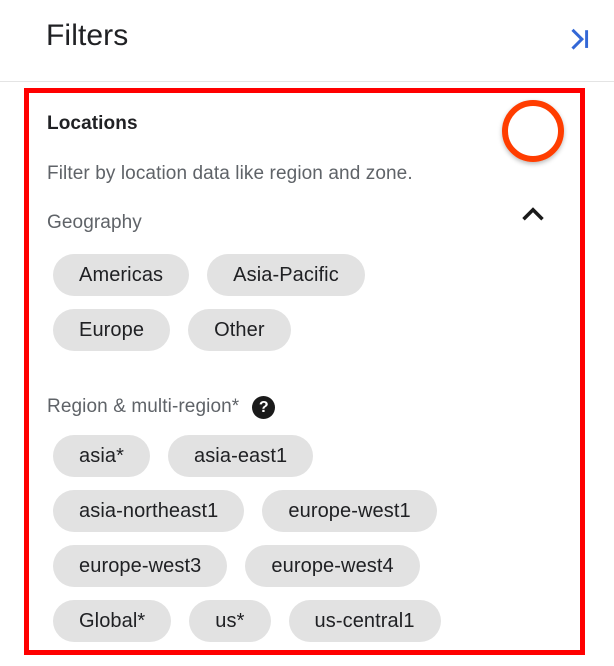 The image size is (614, 666). Describe the element at coordinates (349, 511) in the screenshot. I see `chip-europe-west1: europe-west1` at that location.